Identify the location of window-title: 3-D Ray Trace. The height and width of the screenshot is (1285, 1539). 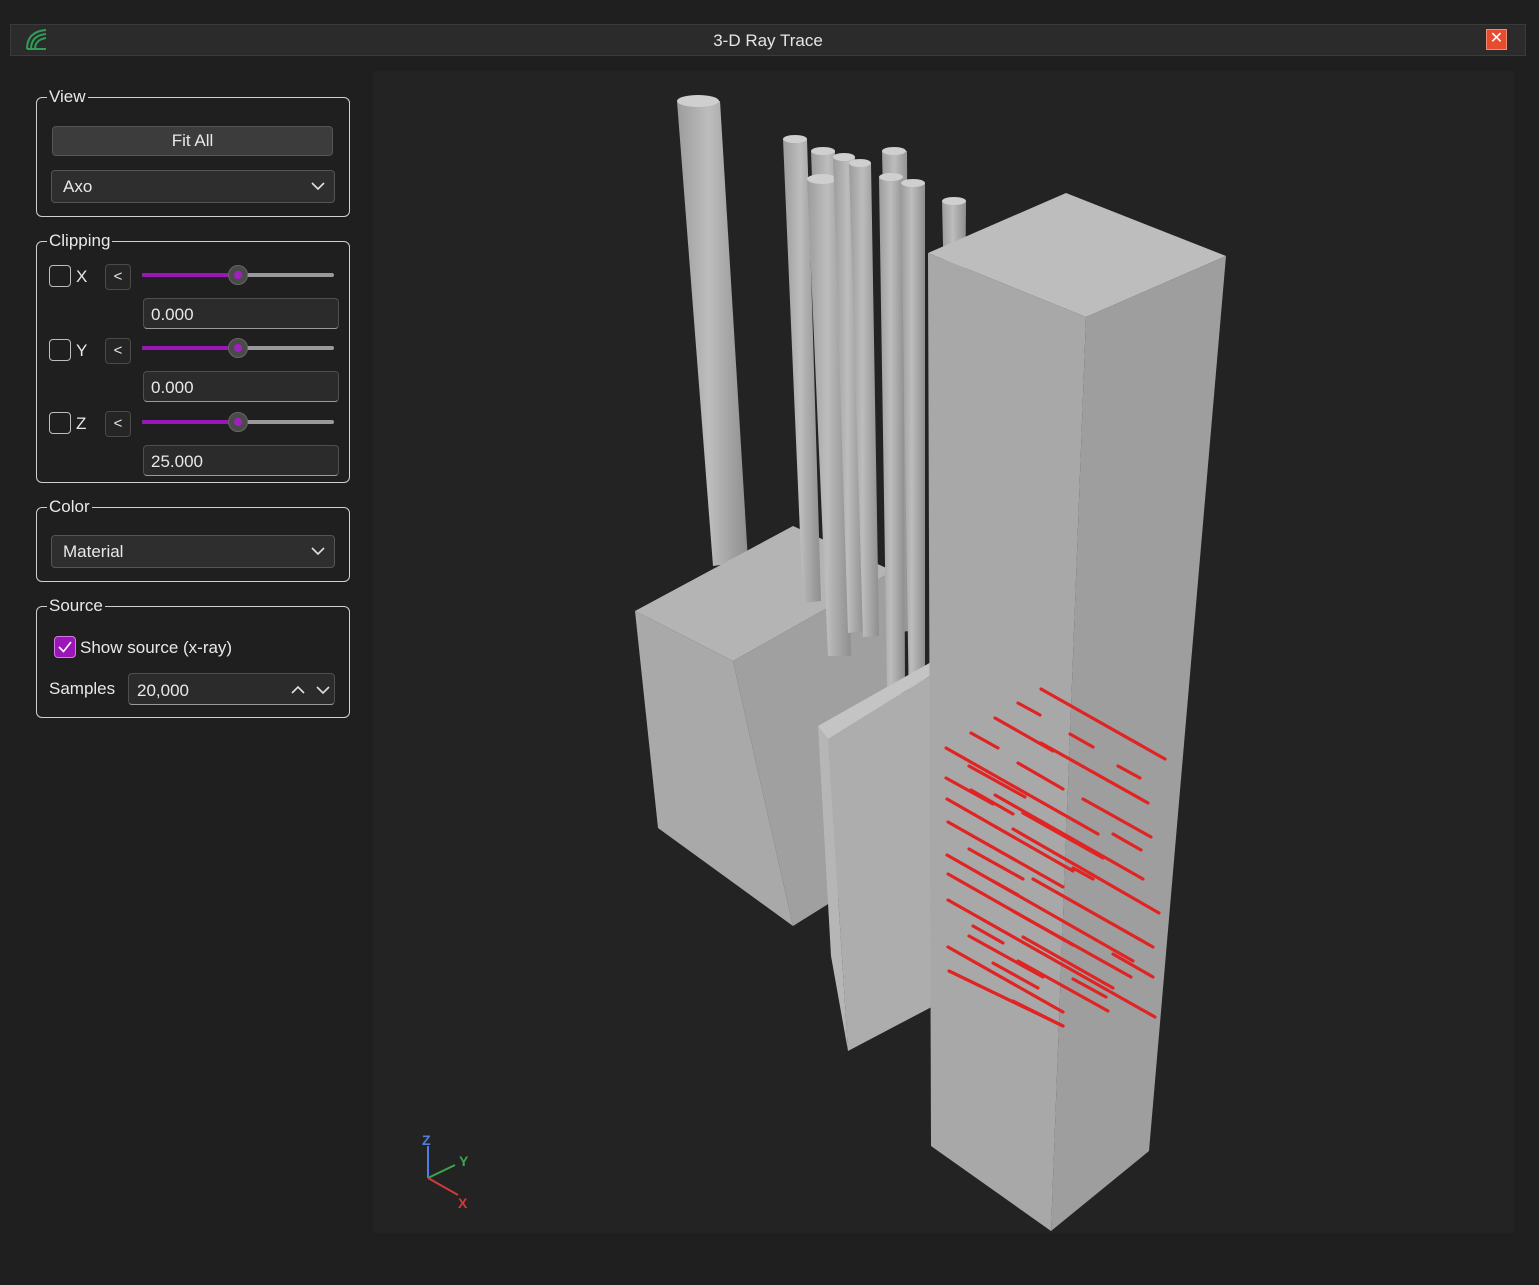
(768, 40).